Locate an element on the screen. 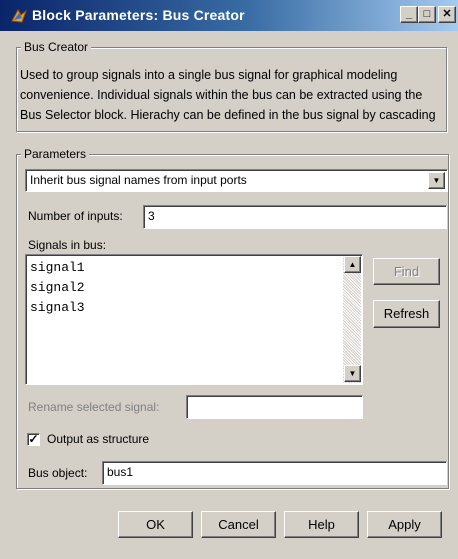  rename-signal-field is located at coordinates (274, 407).